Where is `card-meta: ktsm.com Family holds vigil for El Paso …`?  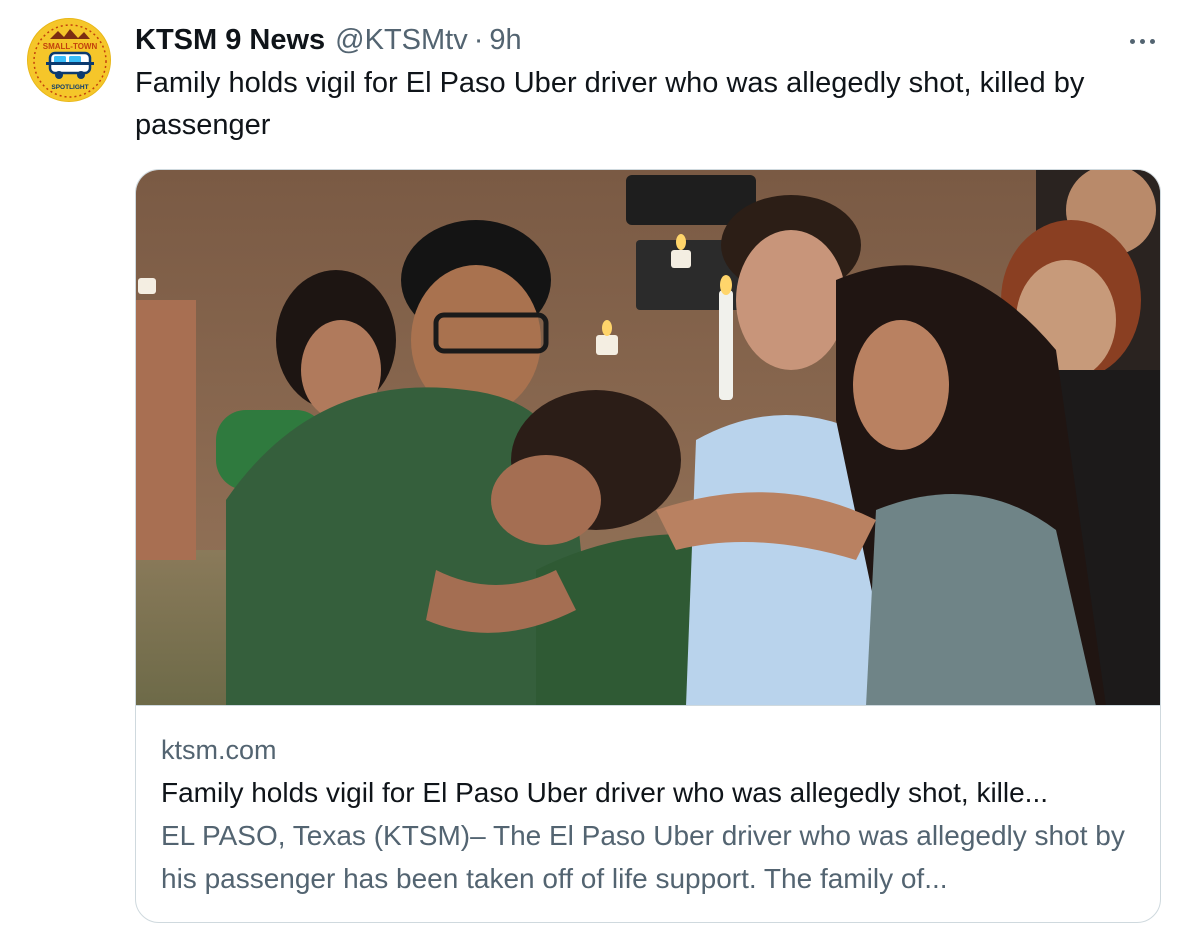
card-meta: ktsm.com Family holds vigil for El Paso … is located at coordinates (651, 815).